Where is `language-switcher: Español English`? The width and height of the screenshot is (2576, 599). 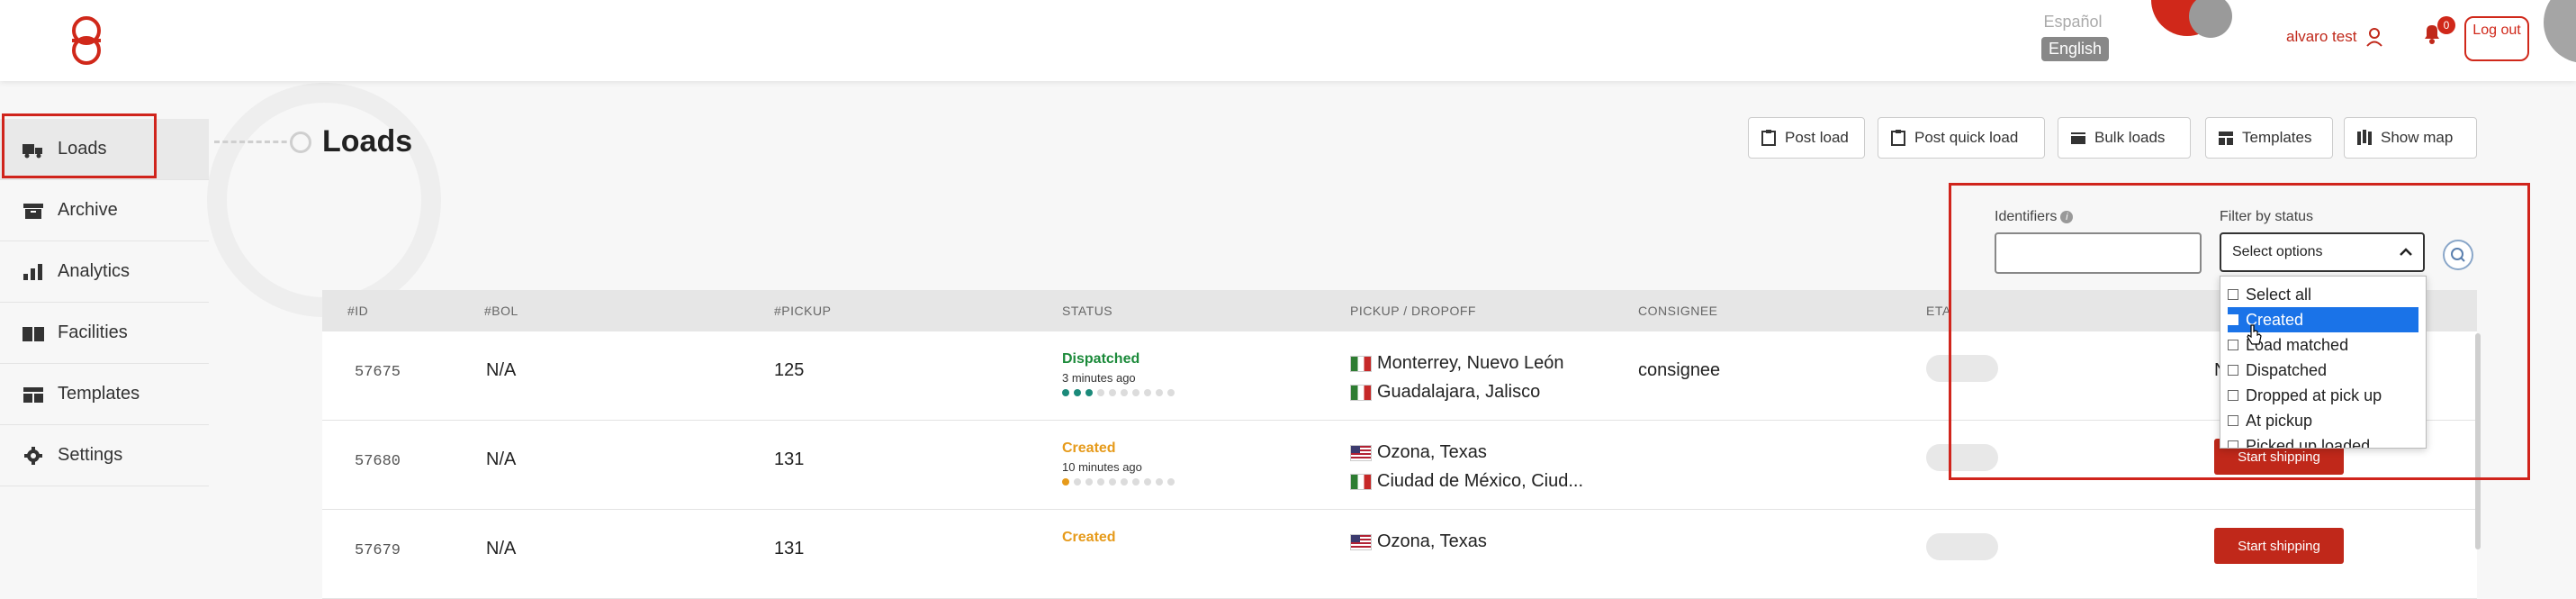
language-switcher: Español English is located at coordinates (2075, 37).